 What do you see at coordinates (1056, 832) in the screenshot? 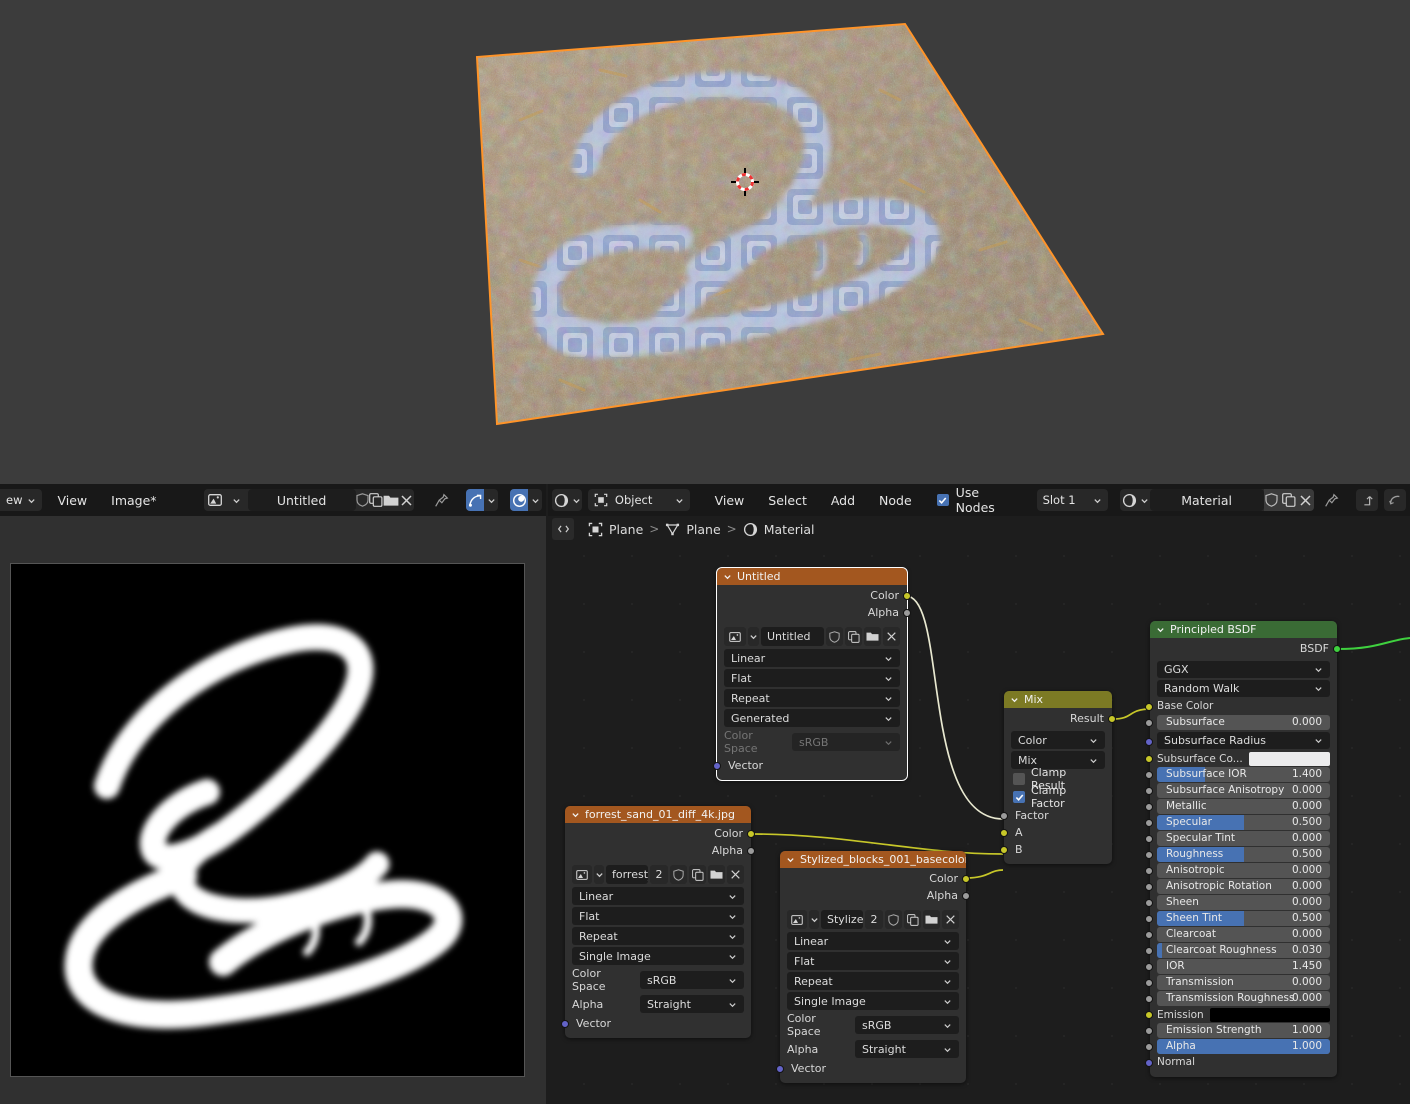
I see `input-a: A` at bounding box center [1056, 832].